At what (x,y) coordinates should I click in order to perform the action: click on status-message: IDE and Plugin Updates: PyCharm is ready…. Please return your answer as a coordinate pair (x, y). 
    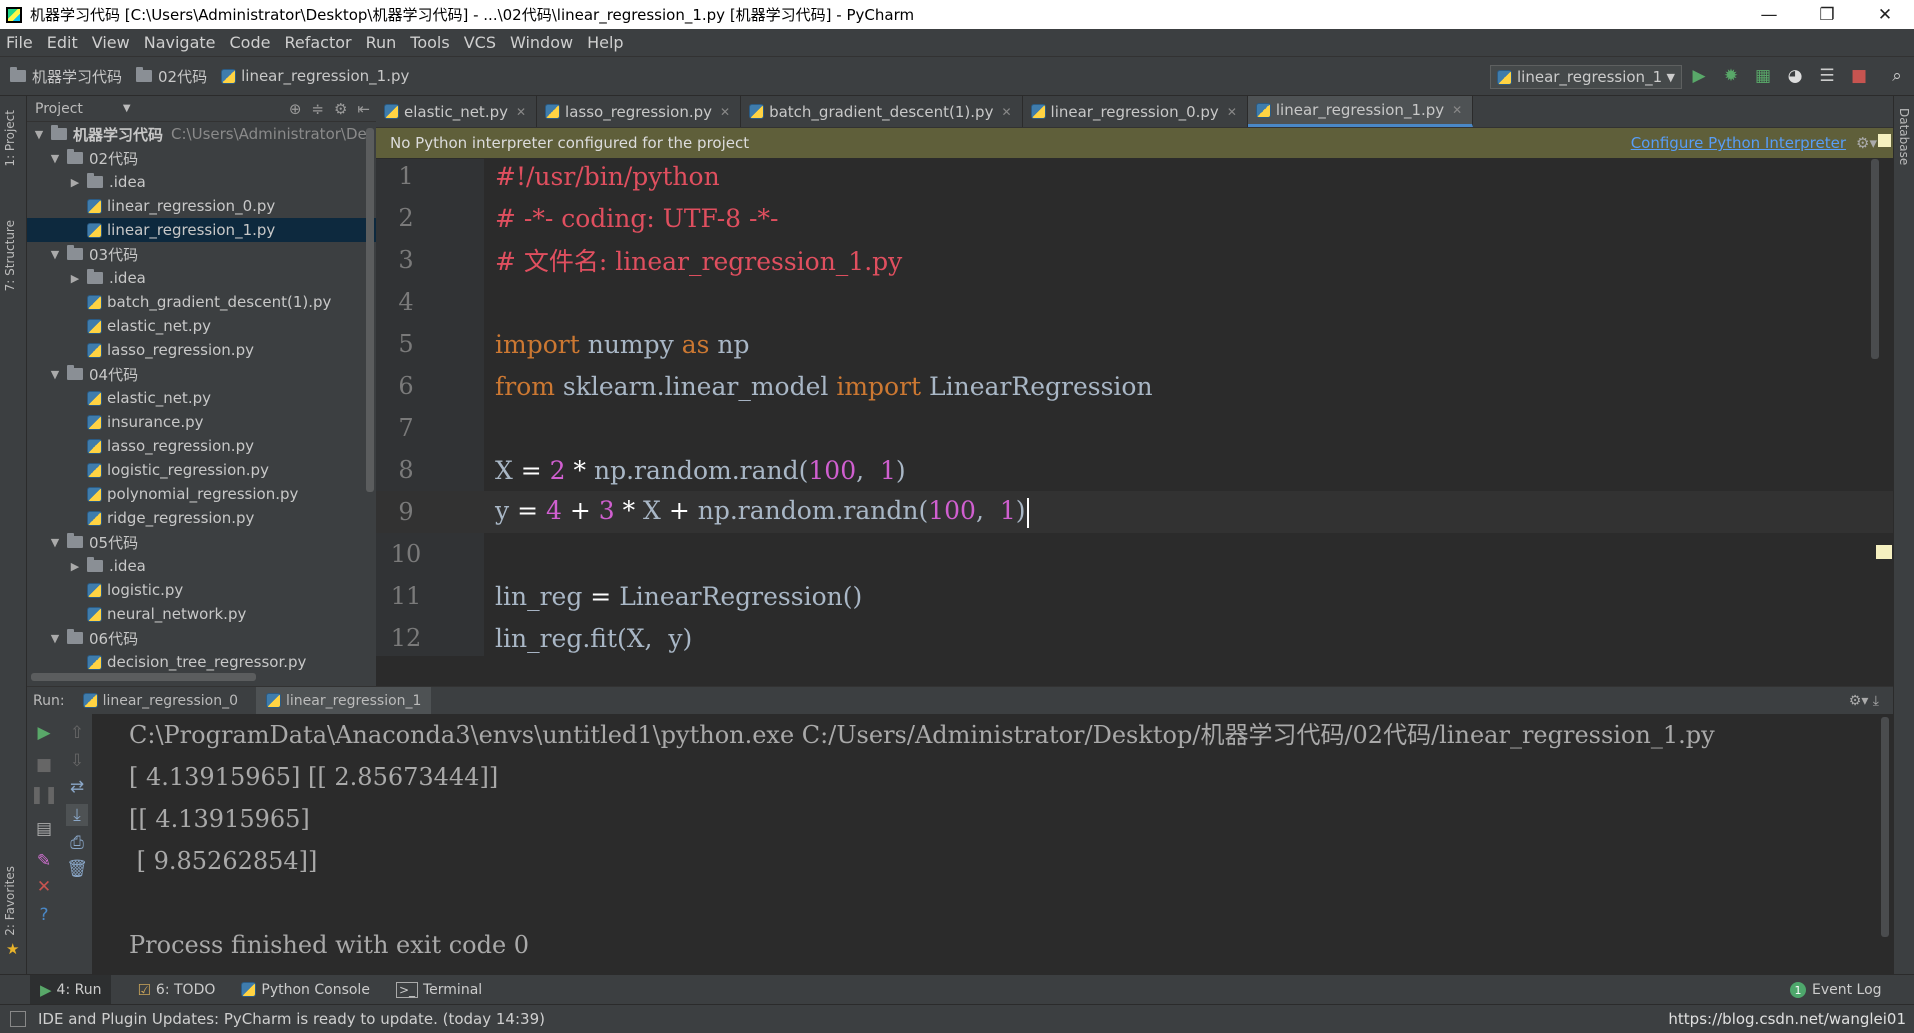
    Looking at the image, I should click on (291, 1019).